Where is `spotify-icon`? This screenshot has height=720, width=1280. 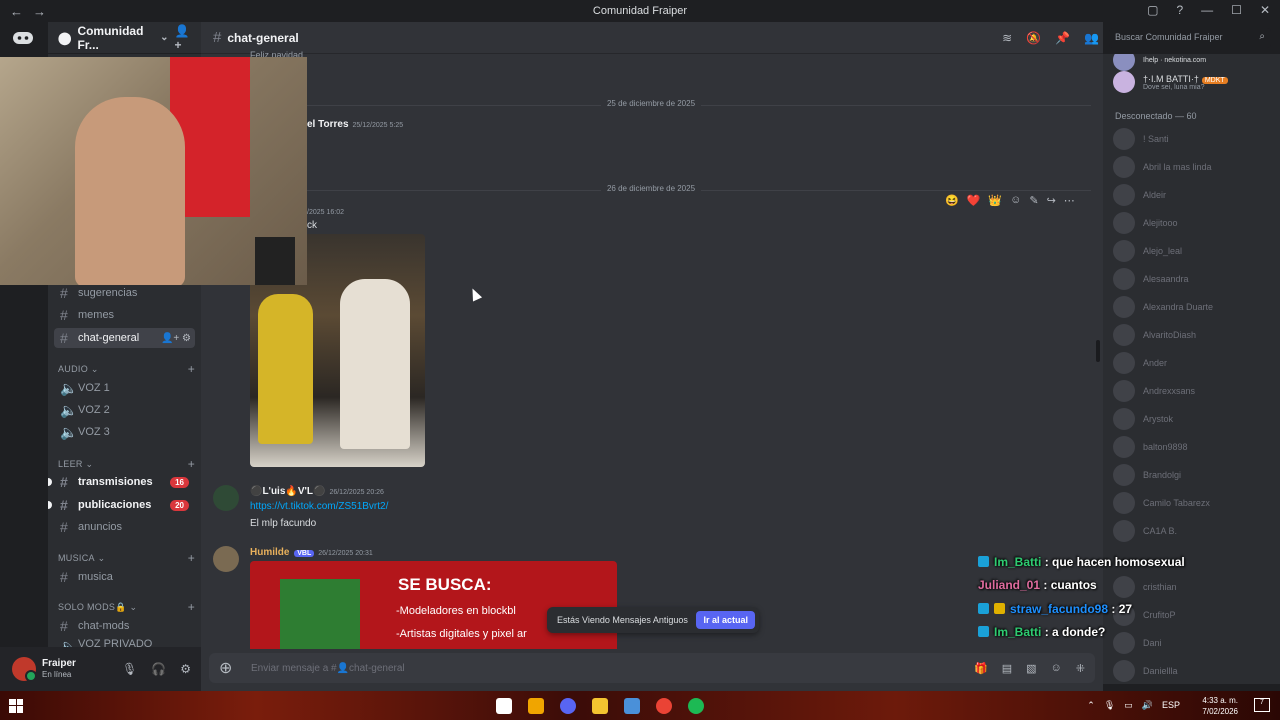
spotify-icon is located at coordinates (696, 706).